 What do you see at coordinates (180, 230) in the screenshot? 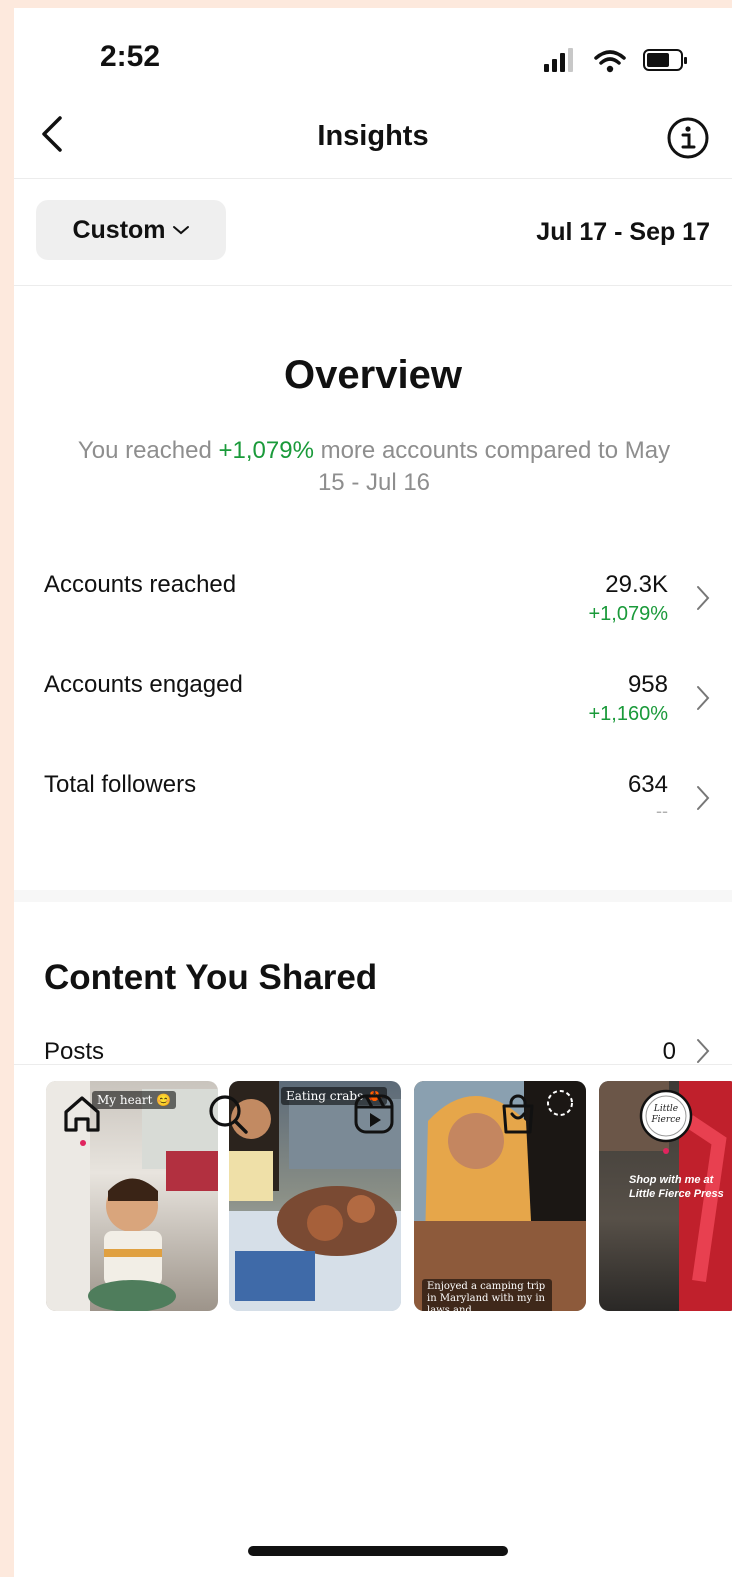
I see `chevron-down-icon` at bounding box center [180, 230].